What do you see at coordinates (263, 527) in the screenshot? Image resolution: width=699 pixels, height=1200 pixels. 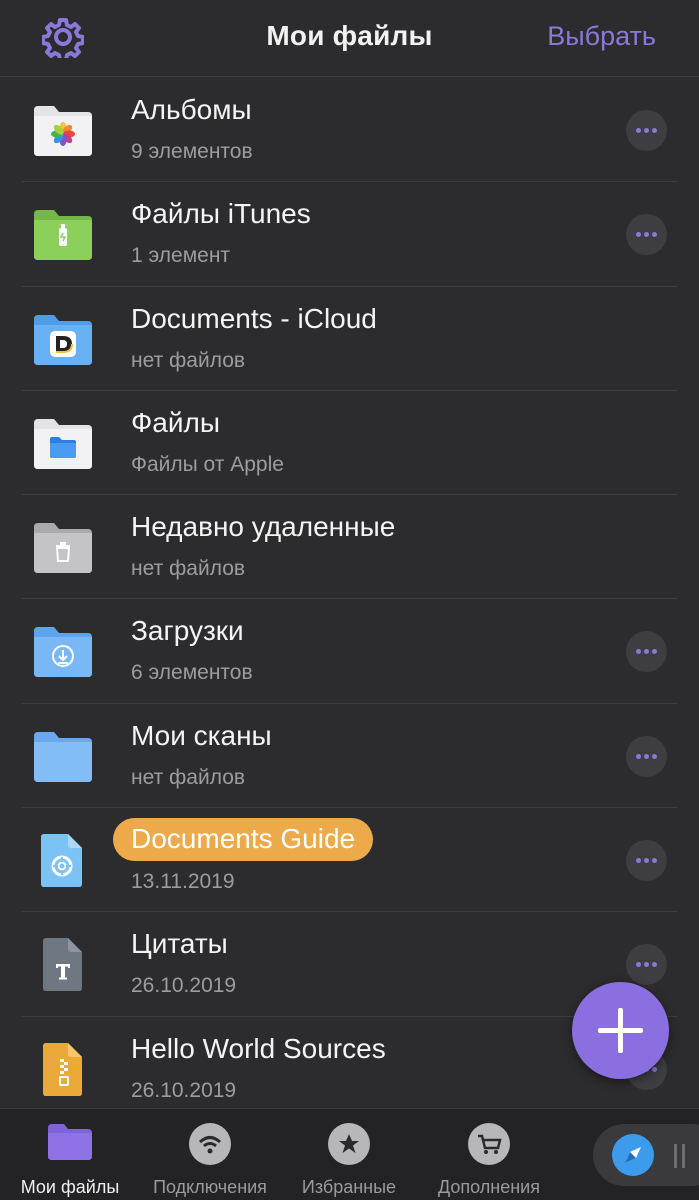 I see `item-name: Недавно удаленные` at bounding box center [263, 527].